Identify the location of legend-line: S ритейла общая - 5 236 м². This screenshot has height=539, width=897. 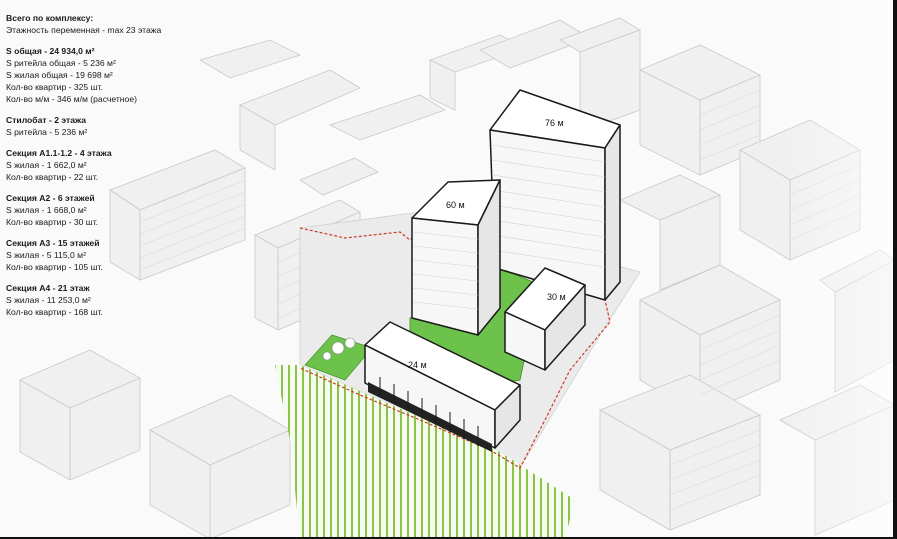
(61, 63).